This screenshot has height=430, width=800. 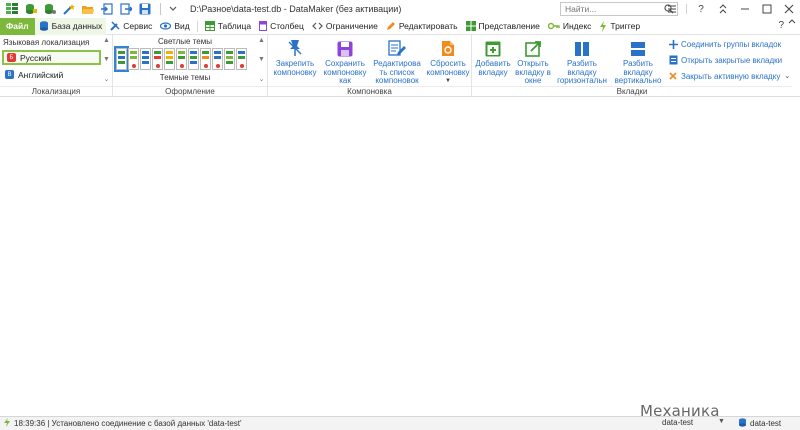 What do you see at coordinates (44, 26) in the screenshot?
I see `database-icon` at bounding box center [44, 26].